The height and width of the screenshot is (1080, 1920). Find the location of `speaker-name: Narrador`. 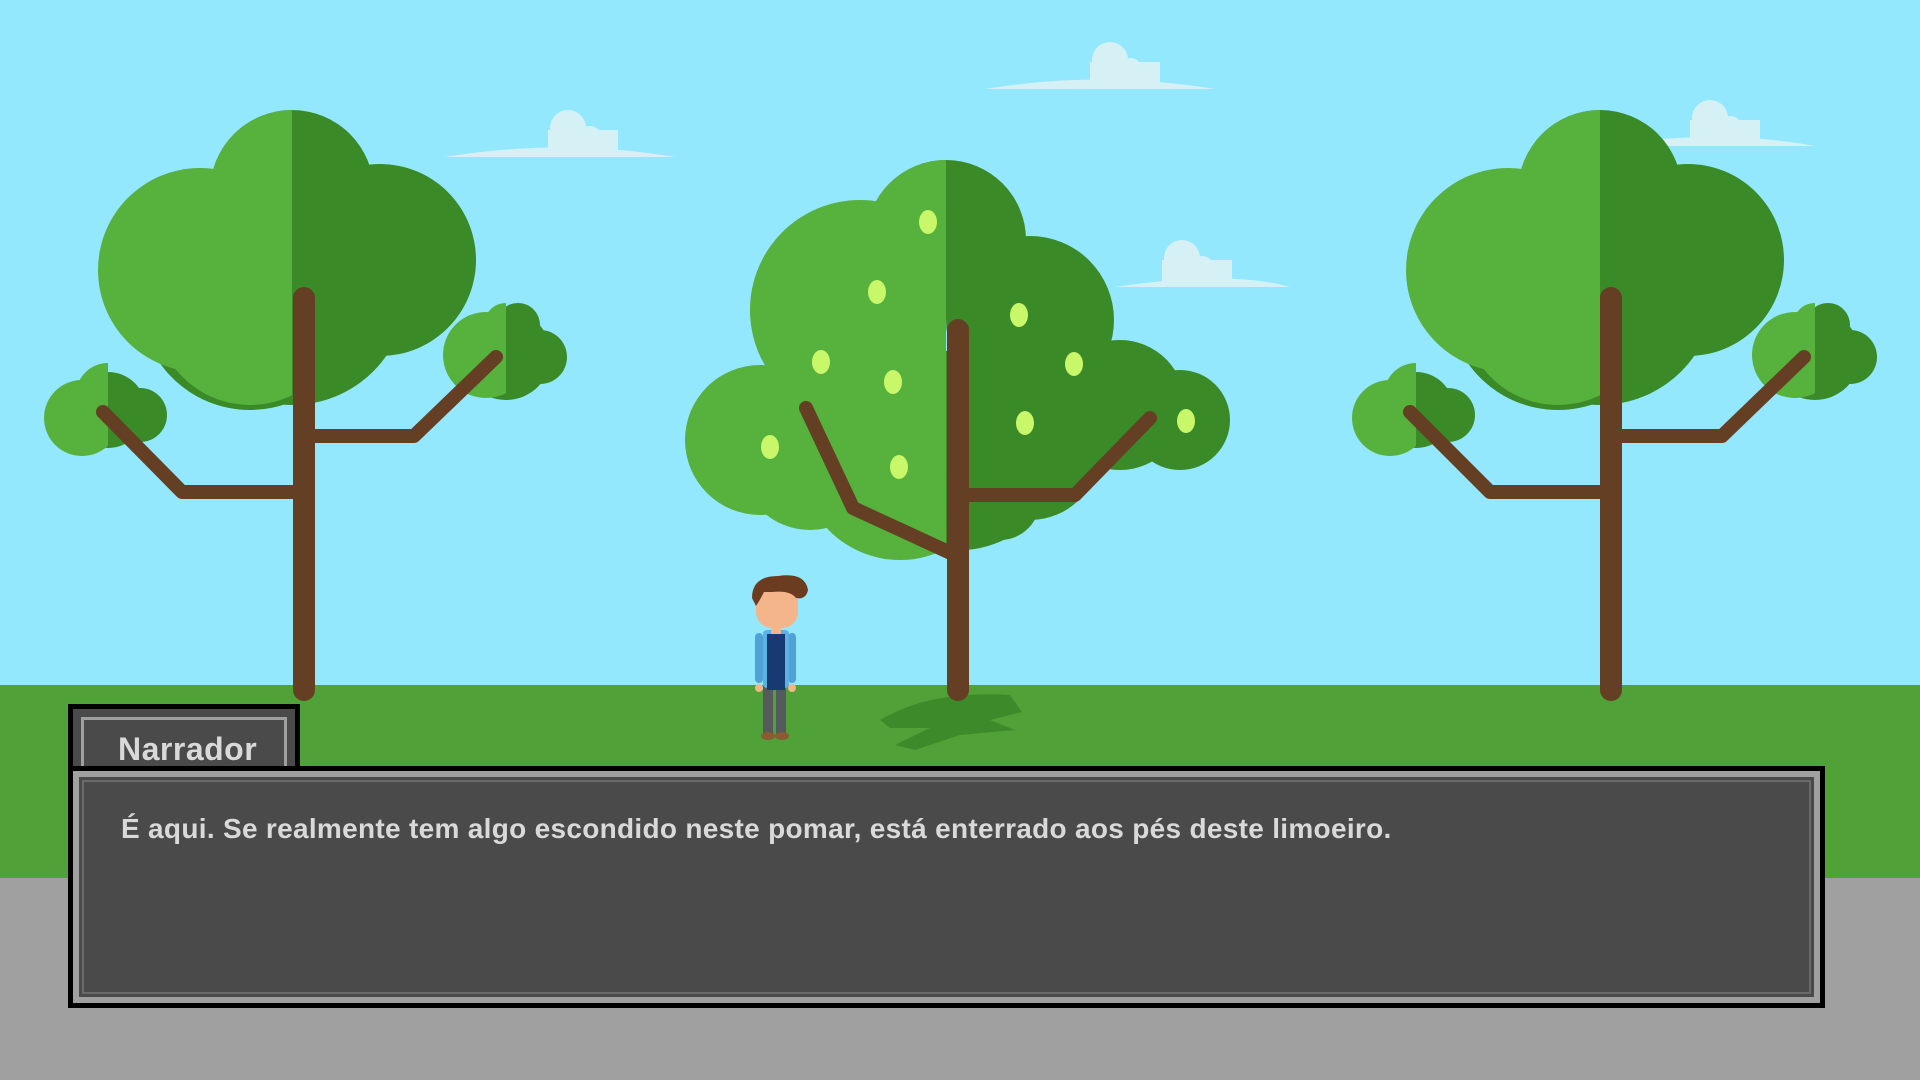

speaker-name: Narrador is located at coordinates (188, 749).